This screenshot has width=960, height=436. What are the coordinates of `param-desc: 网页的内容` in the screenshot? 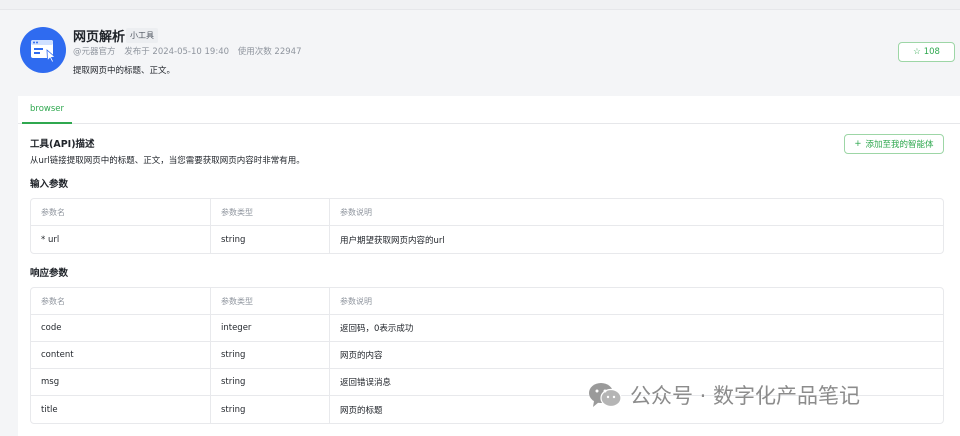 It's located at (636, 355).